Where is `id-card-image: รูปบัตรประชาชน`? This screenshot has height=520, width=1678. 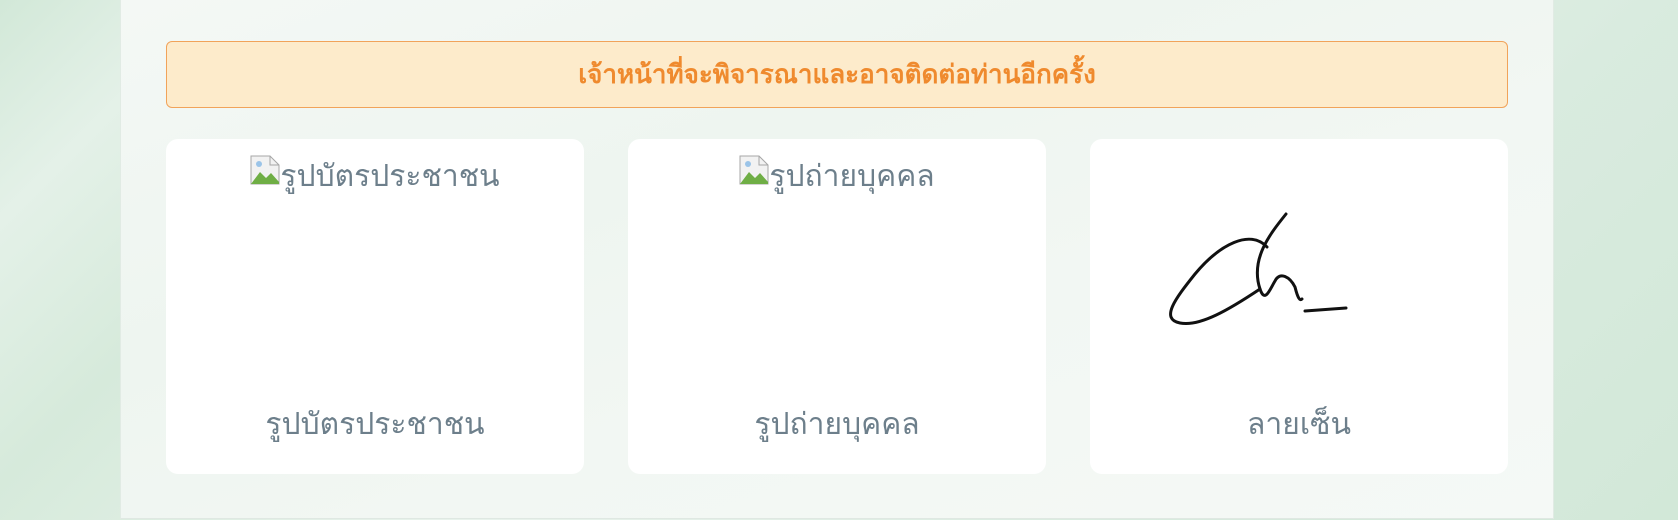 id-card-image: รูปบัตรประชาชน is located at coordinates (375, 176).